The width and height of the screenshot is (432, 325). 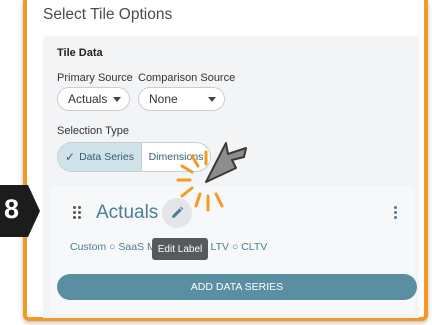 What do you see at coordinates (127, 212) in the screenshot?
I see `series-name: Actuals` at bounding box center [127, 212].